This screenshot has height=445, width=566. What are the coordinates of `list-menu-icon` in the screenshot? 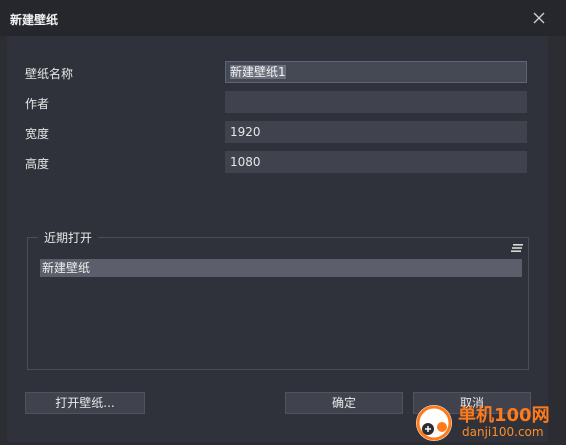 It's located at (517, 248).